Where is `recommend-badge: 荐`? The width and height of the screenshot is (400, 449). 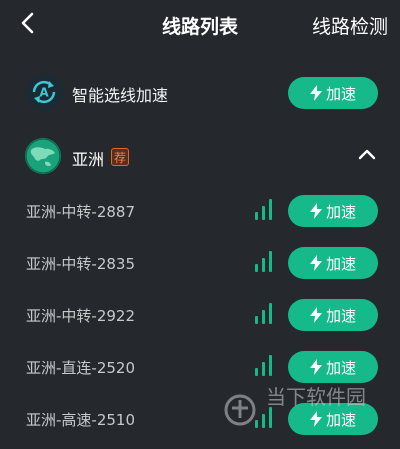
recommend-badge: 荐 is located at coordinates (120, 157).